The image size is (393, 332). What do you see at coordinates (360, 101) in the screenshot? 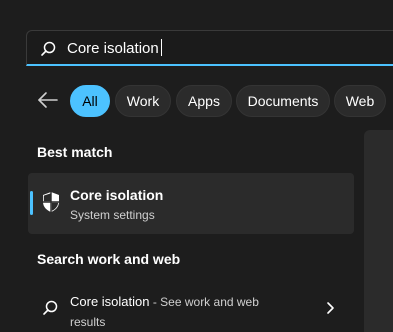
I see `filter-web: Web` at bounding box center [360, 101].